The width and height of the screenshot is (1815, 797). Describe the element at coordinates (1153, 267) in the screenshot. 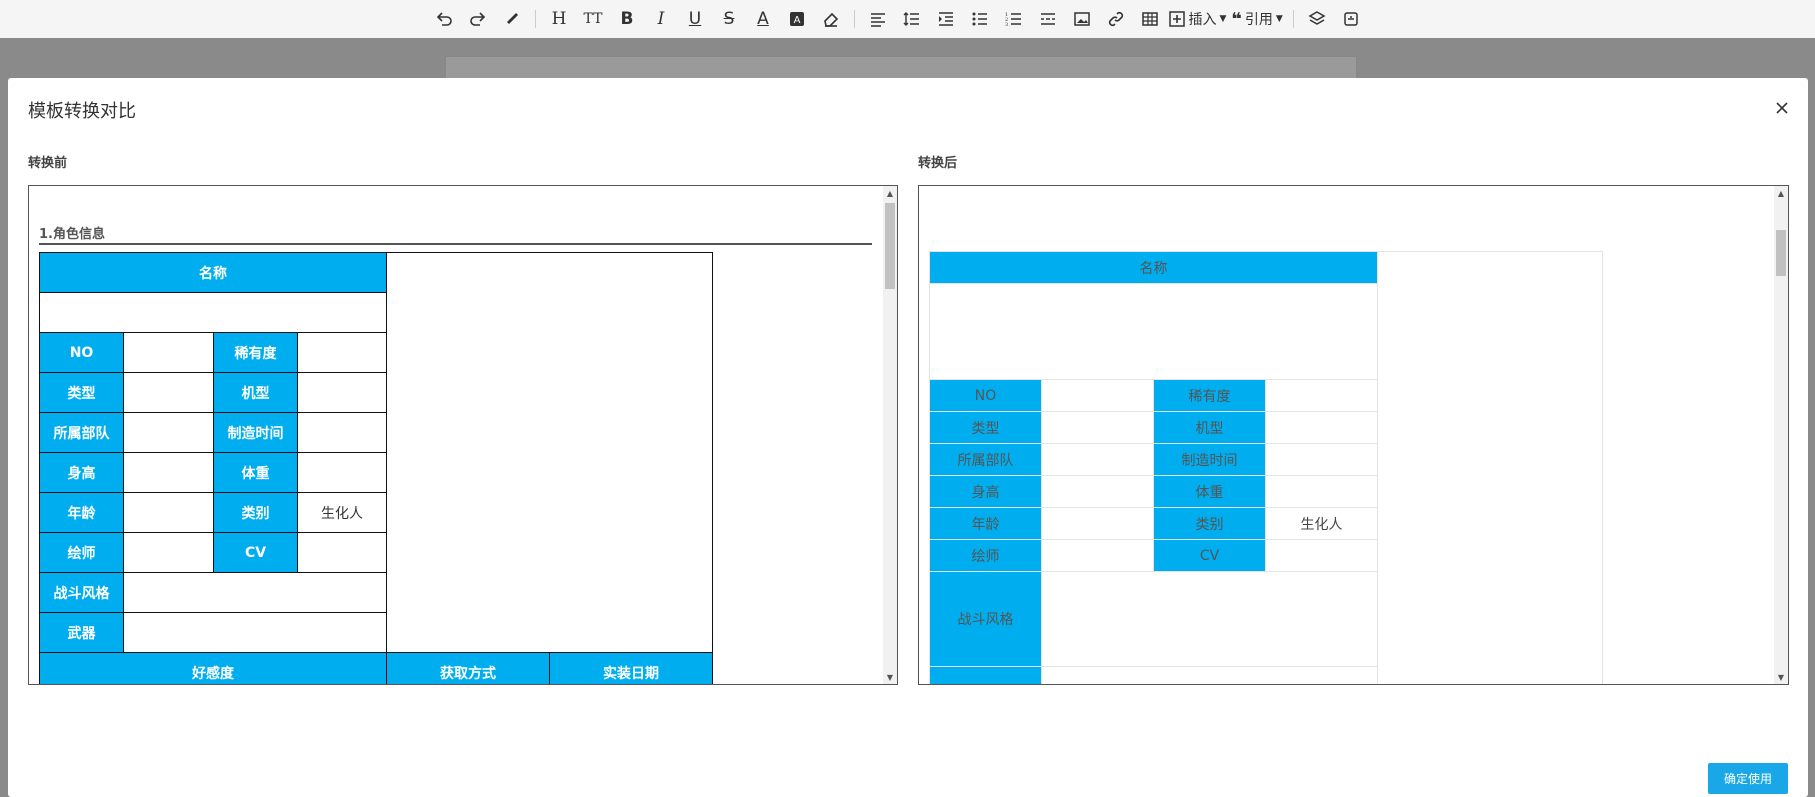

I see `name-header: 名称` at that location.